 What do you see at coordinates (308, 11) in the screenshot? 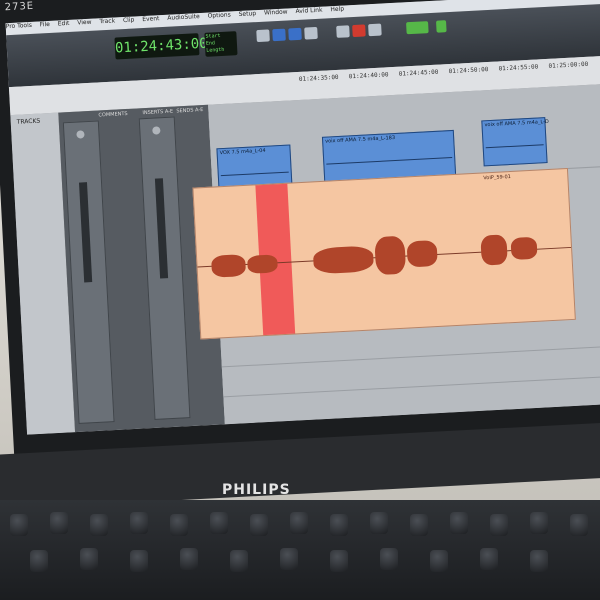
I see `menu-avid-link: Avid Link` at bounding box center [308, 11].